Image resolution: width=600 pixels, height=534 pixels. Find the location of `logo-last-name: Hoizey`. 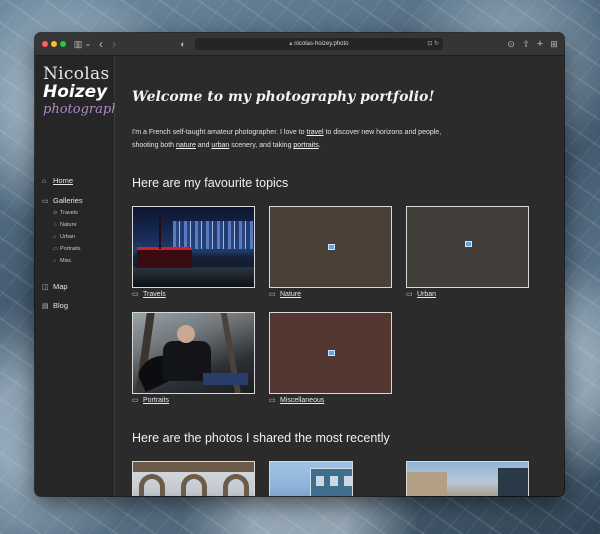

logo-last-name: Hoizey is located at coordinates (75, 92).